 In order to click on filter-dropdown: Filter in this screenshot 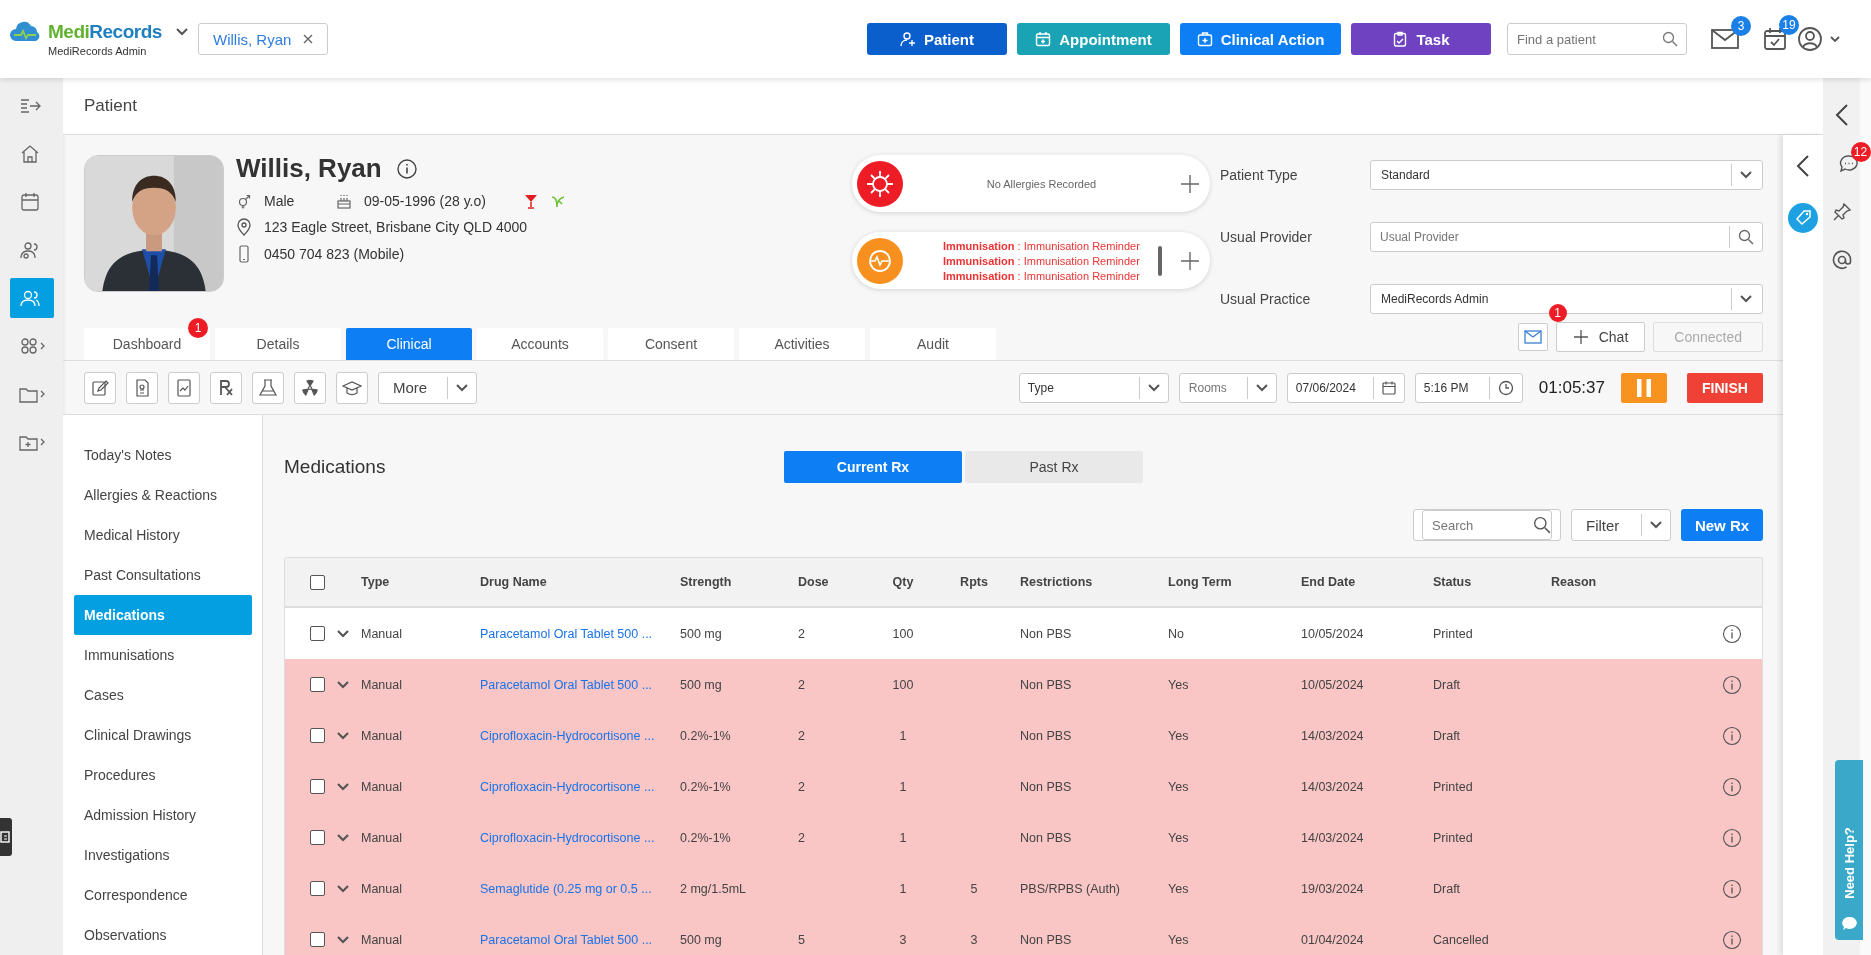, I will do `click(1621, 525)`.